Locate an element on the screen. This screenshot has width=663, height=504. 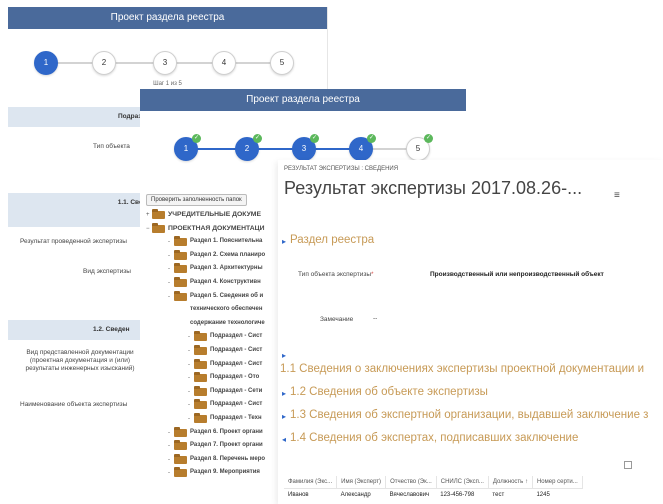
step-3: 3 is located at coordinates (165, 63).